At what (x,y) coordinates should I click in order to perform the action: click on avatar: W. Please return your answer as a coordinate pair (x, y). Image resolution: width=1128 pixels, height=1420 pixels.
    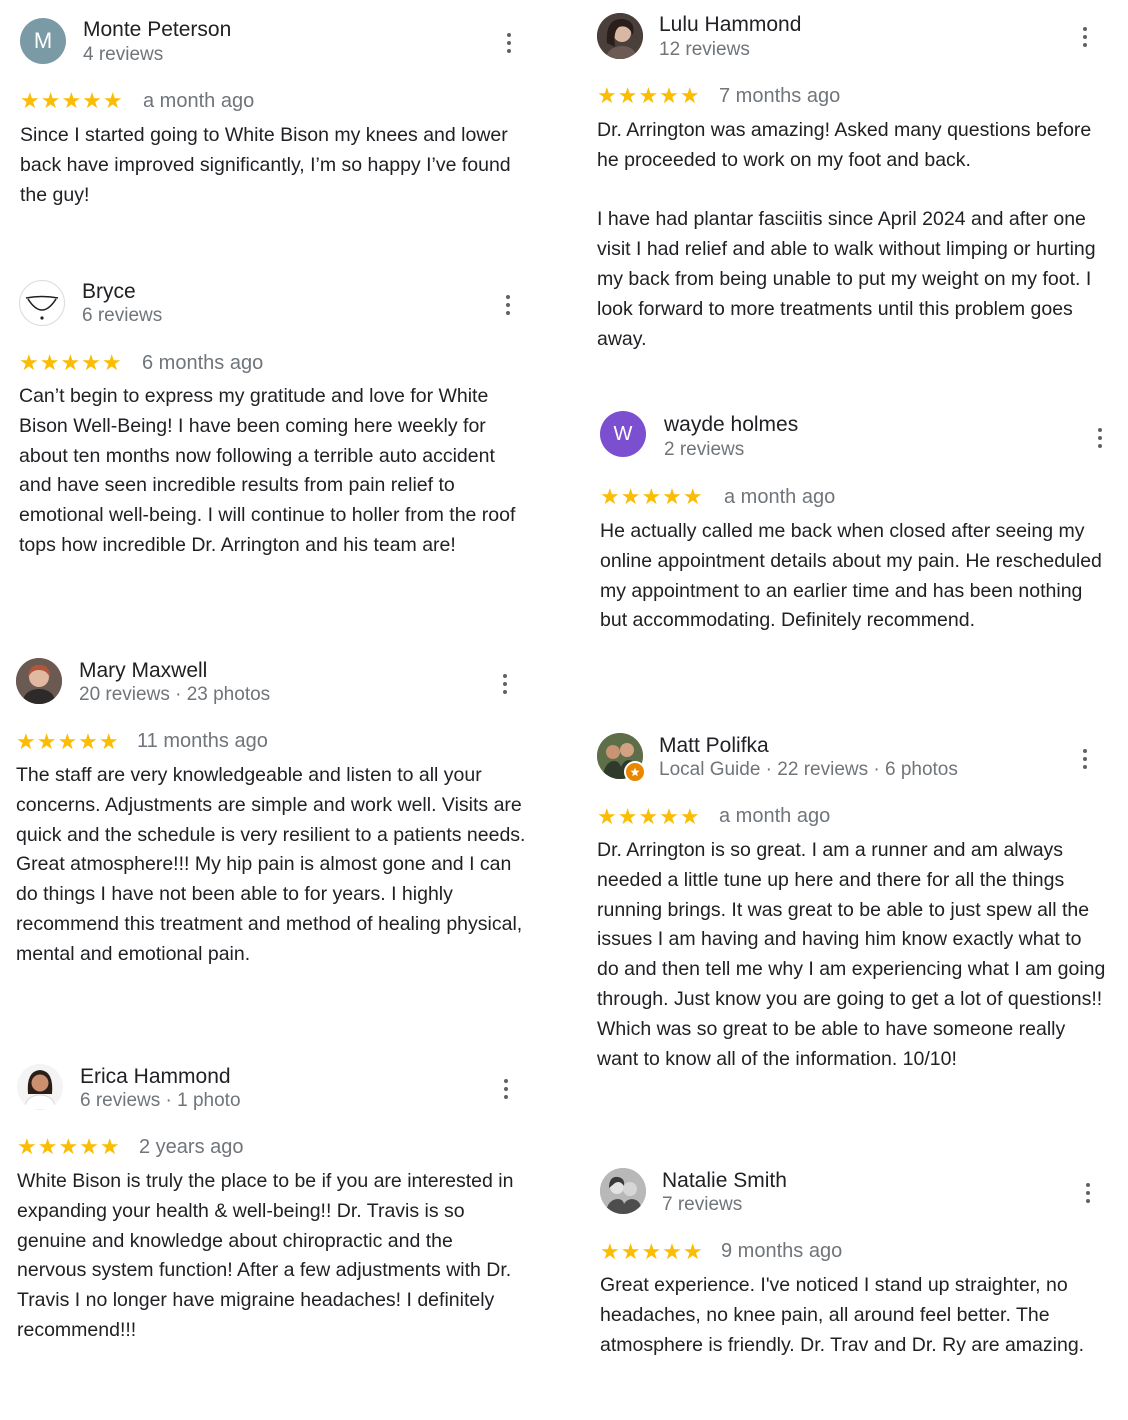
    Looking at the image, I should click on (623, 434).